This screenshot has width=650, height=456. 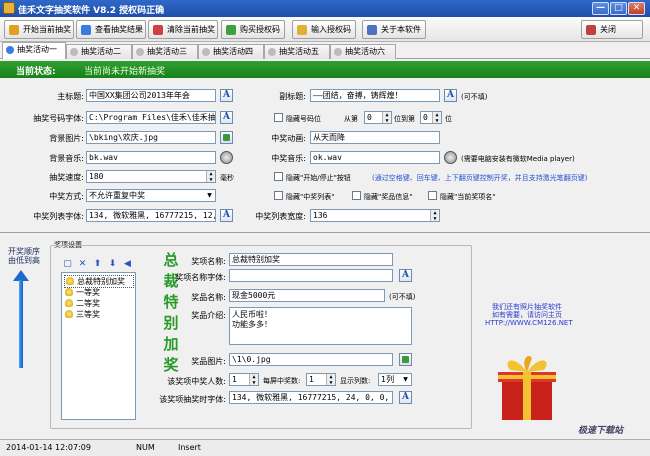 I want to click on number-font-label: 抽奖号码字体:, so click(x=58, y=118).